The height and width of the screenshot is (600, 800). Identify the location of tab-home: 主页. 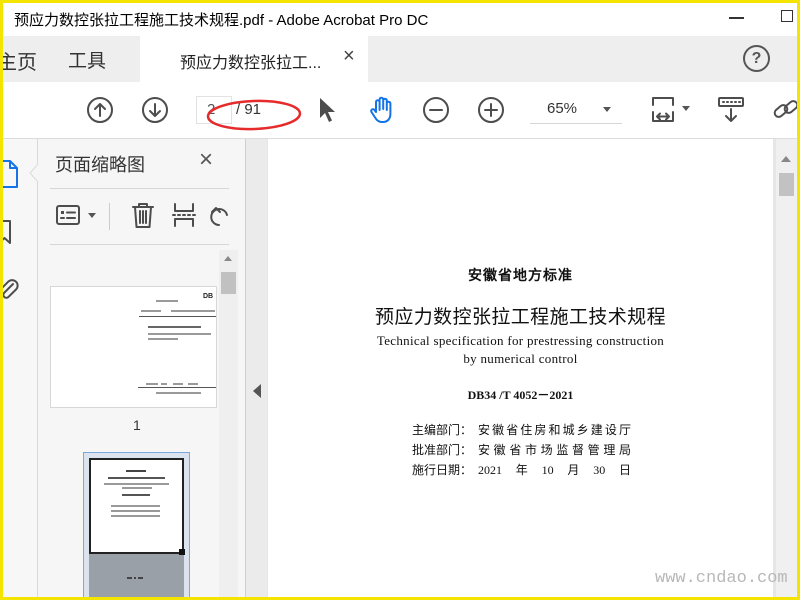
(24, 59).